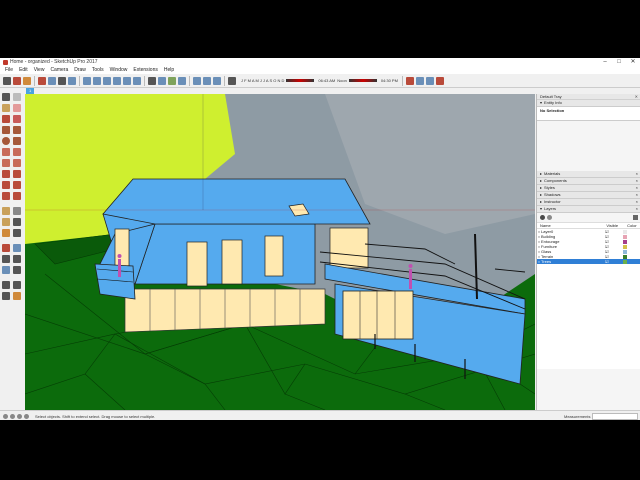 This screenshot has width=640, height=480. I want to click on rectangle-tool-icon, so click(6, 130).